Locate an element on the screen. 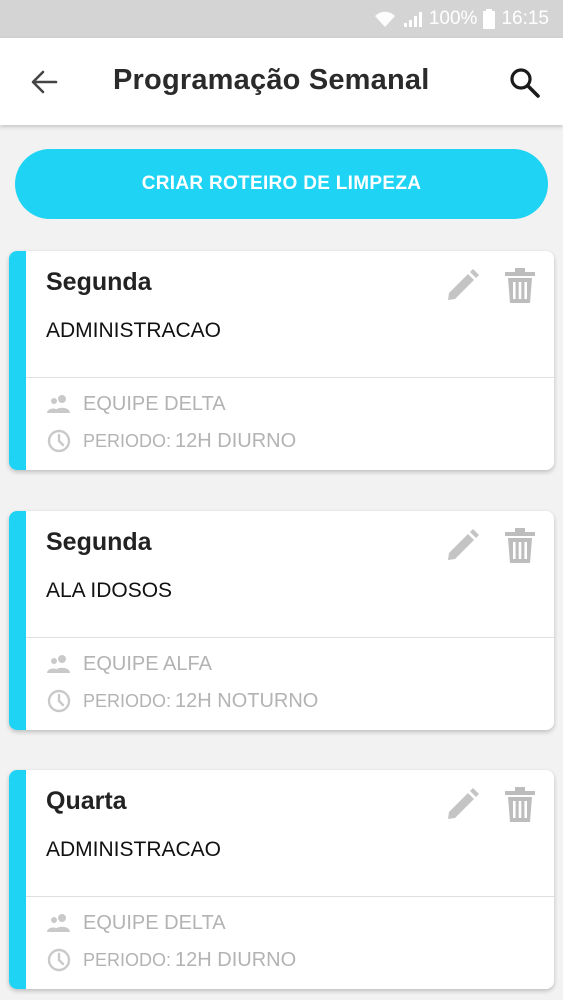 The image size is (563, 1000). clock-time: 16:15 is located at coordinates (525, 18).